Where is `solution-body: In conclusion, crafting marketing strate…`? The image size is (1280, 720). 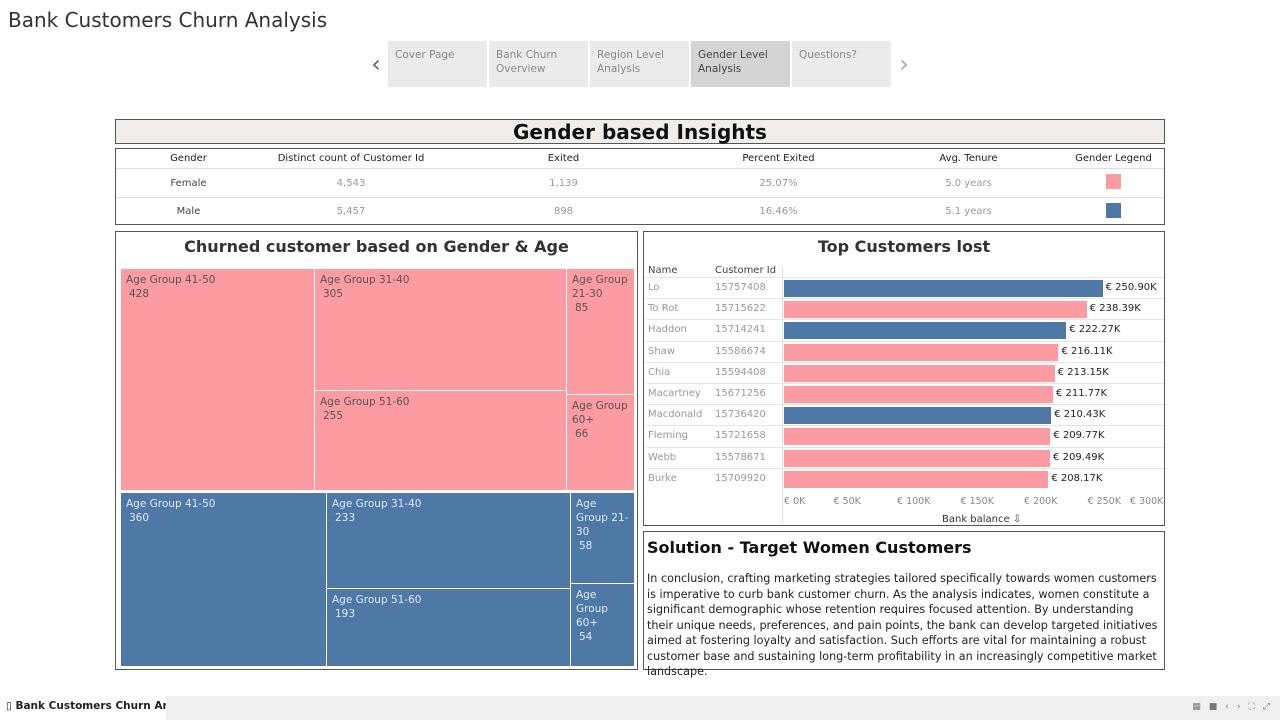
solution-body: In conclusion, crafting marketing strate… is located at coordinates (902, 625).